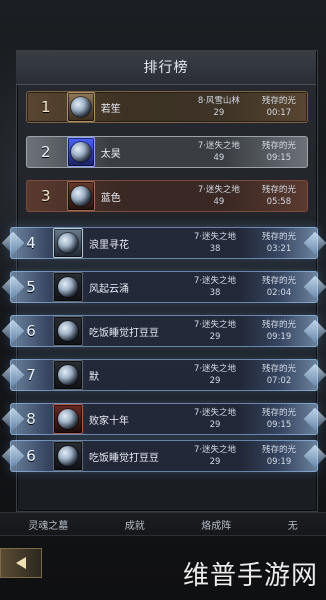  What do you see at coordinates (163, 419) in the screenshot?
I see `leaderboard-row-8: 8 败家十年 7·迷失之地 29 残存的光 09:15` at bounding box center [163, 419].